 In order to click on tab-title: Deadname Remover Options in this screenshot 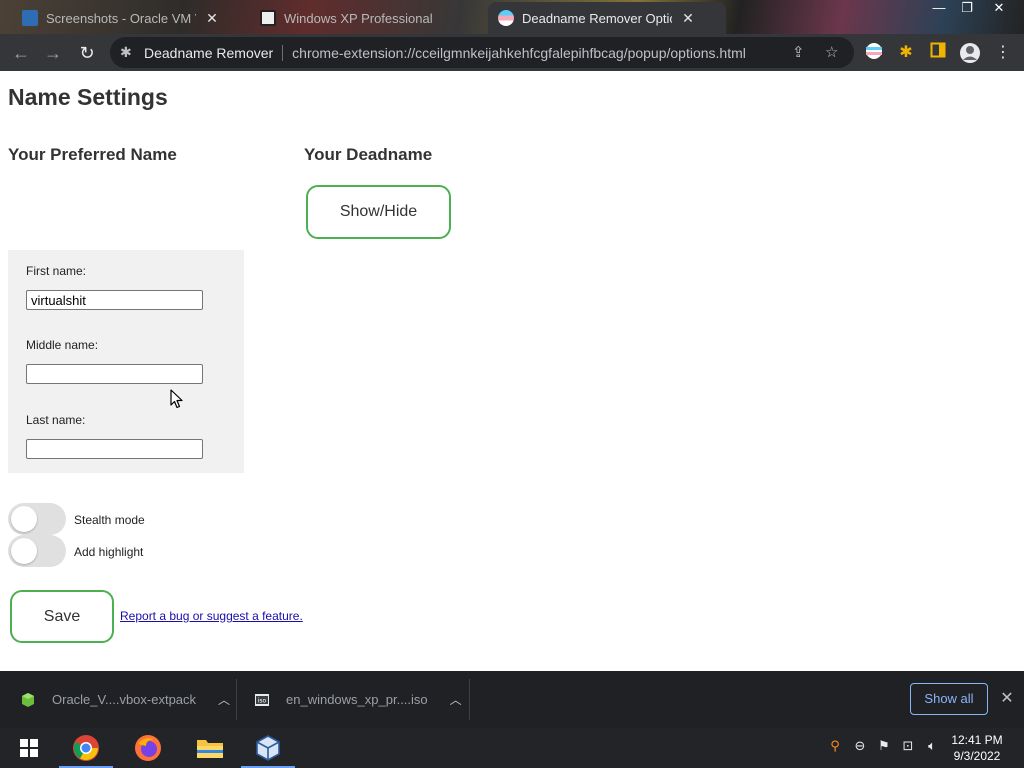, I will do `click(597, 18)`.